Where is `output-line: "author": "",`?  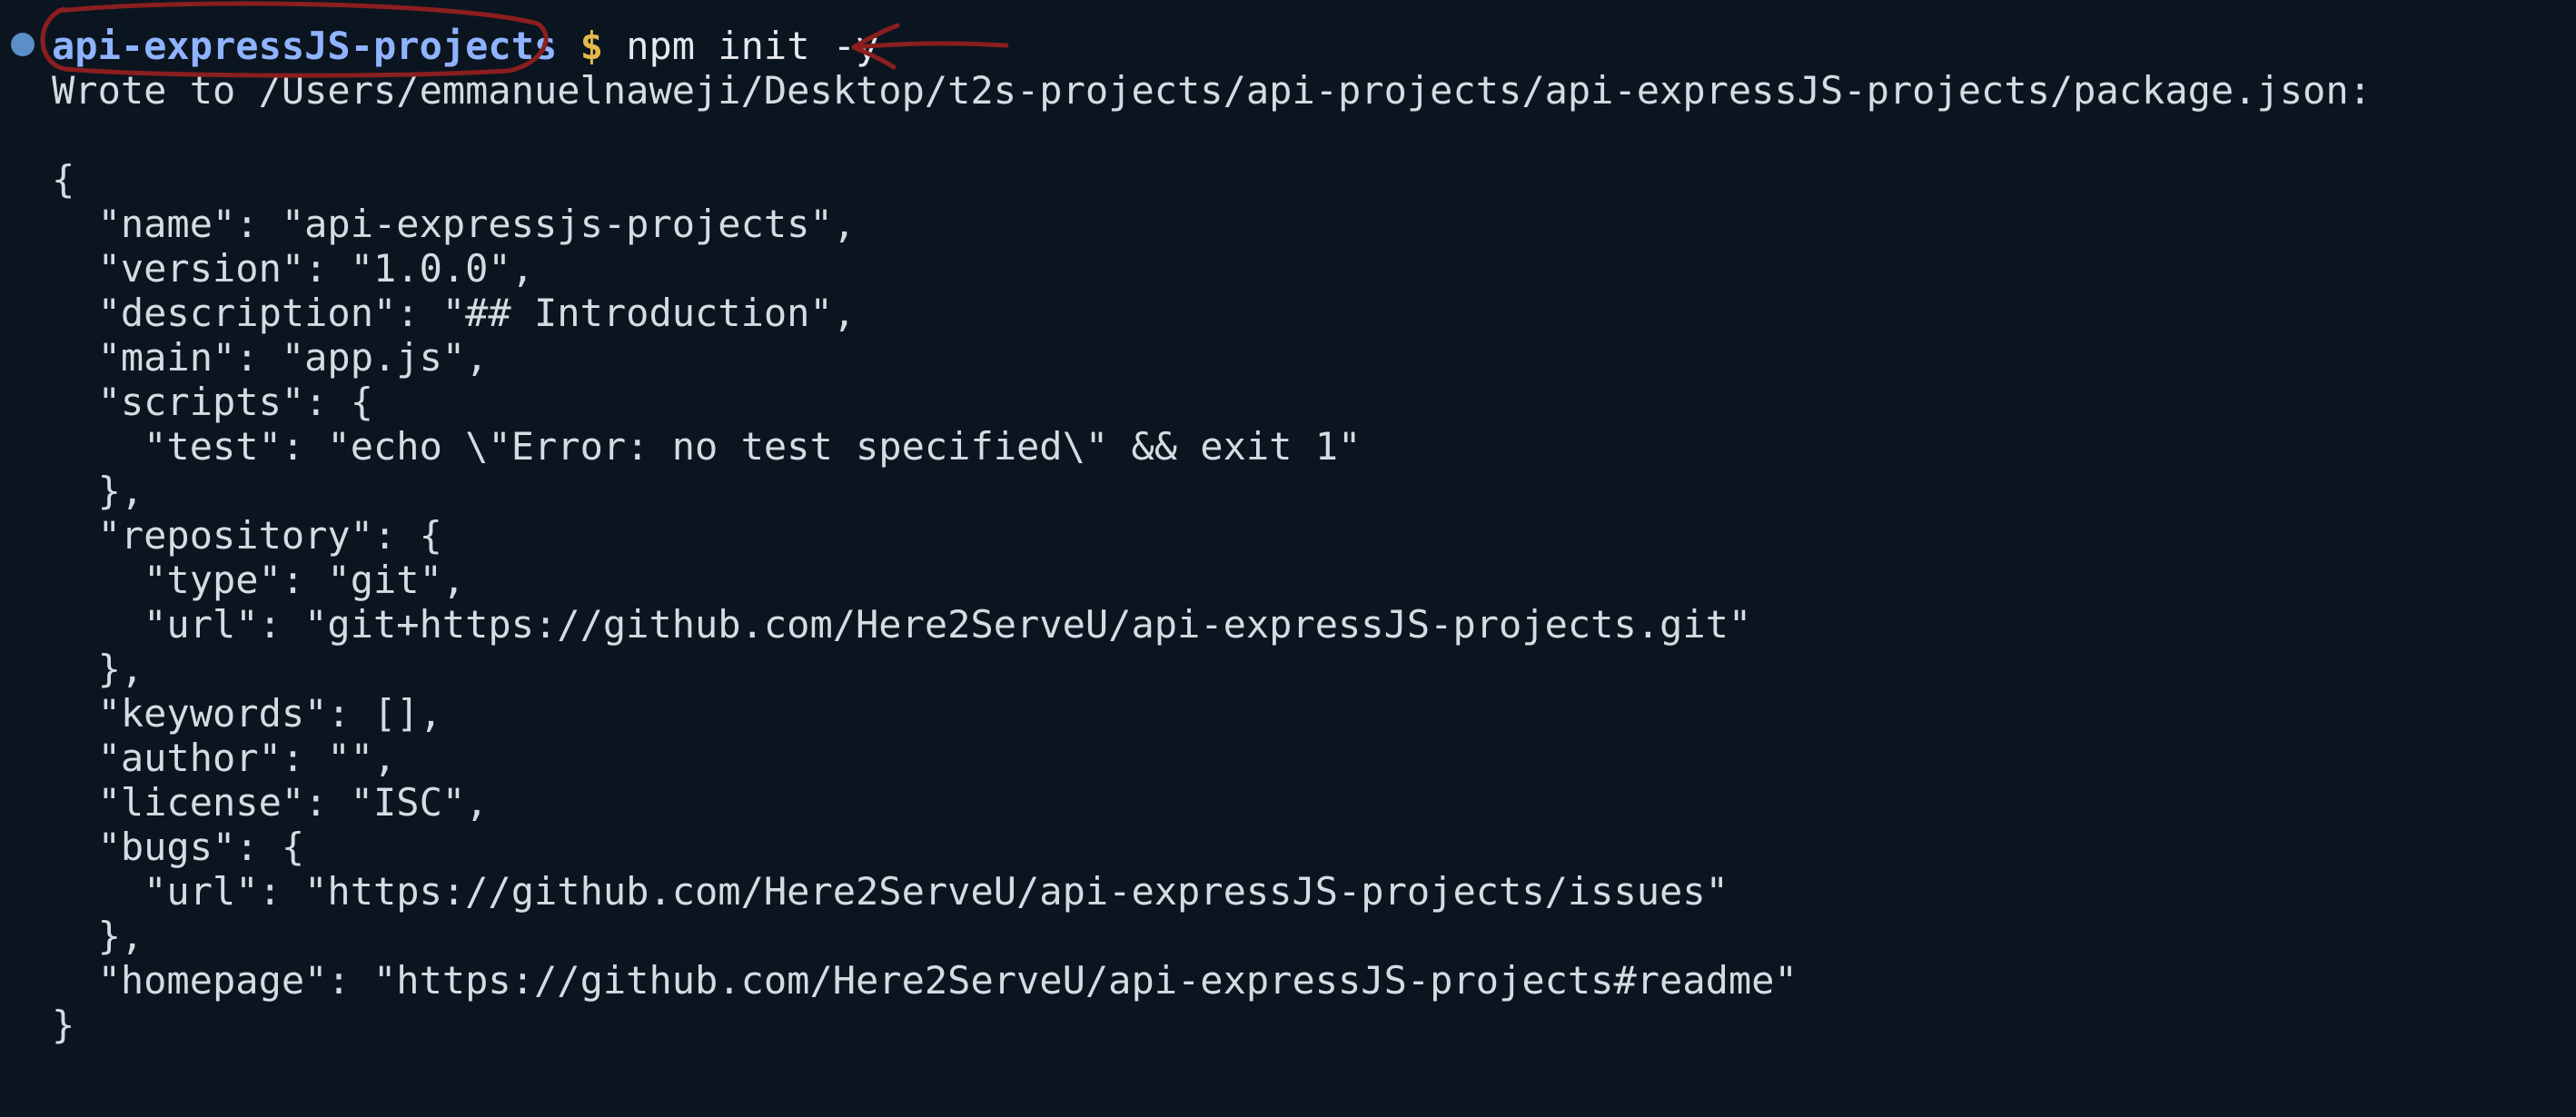 output-line: "author": "", is located at coordinates (224, 758).